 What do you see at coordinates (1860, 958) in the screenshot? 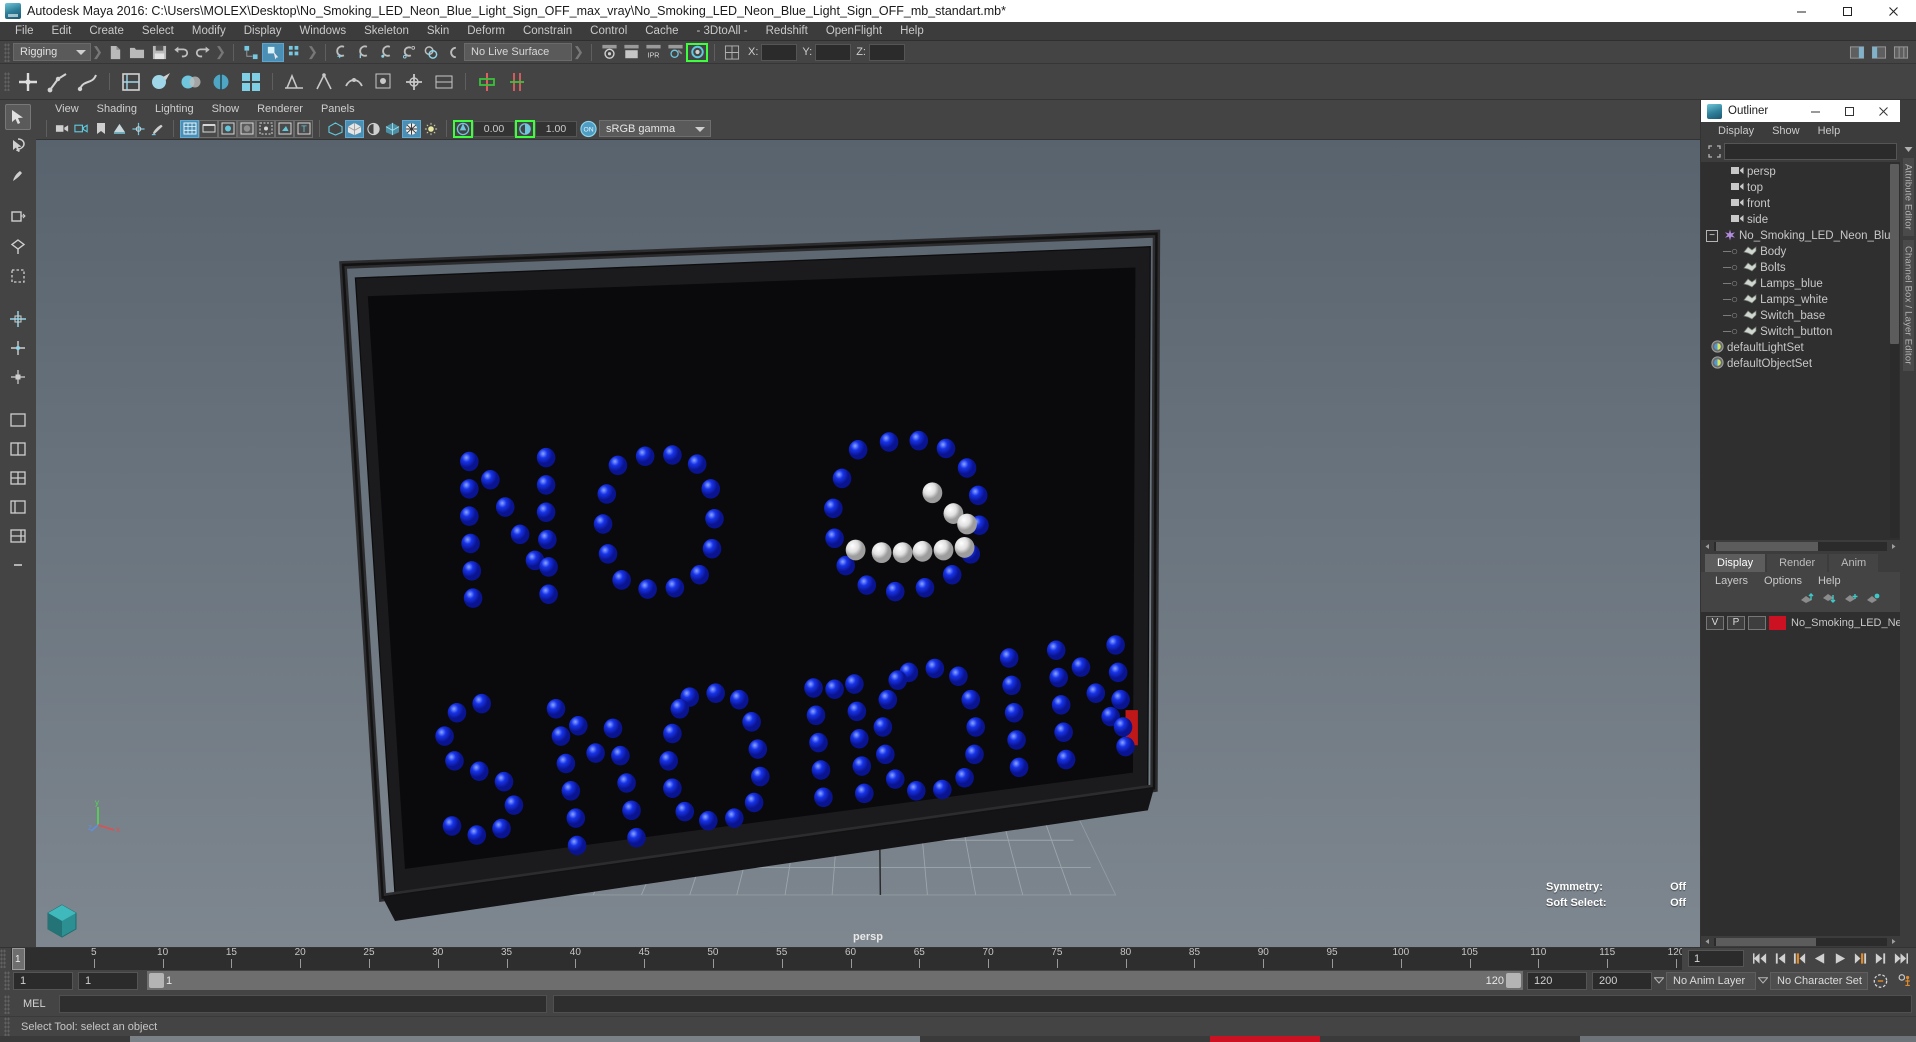
I see `step-forward-frame-button` at bounding box center [1860, 958].